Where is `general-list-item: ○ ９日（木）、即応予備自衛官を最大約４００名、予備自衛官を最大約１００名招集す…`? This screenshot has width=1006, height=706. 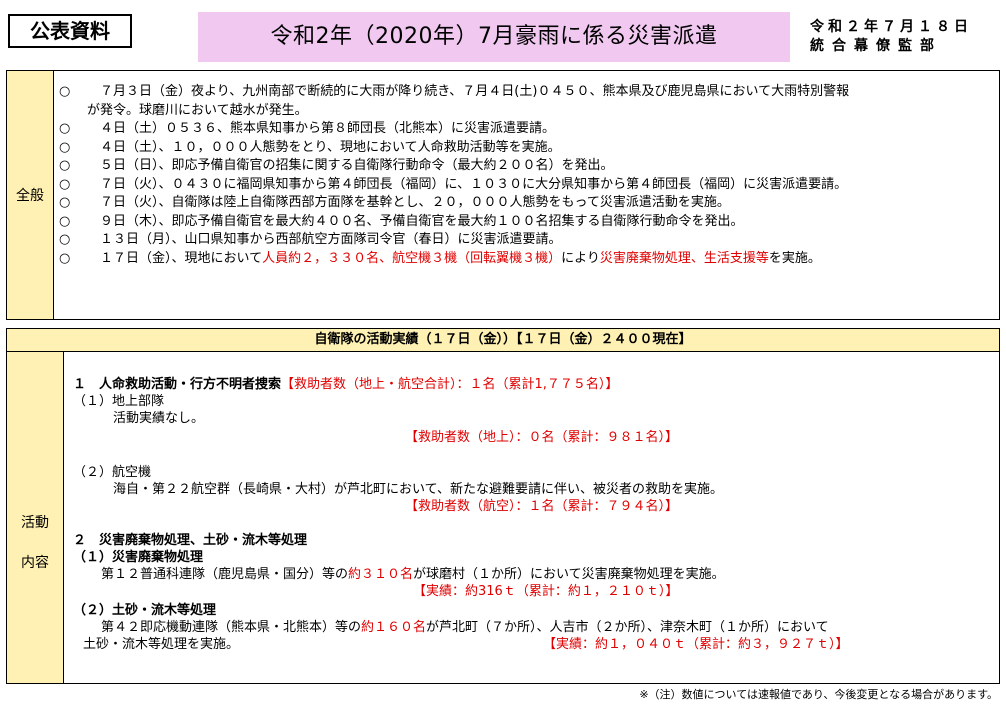
general-list-item: ○ ９日（木）、即応予備自衛官を最大約４００名、予備自衛官を最大約１００名招集す… is located at coordinates (524, 222).